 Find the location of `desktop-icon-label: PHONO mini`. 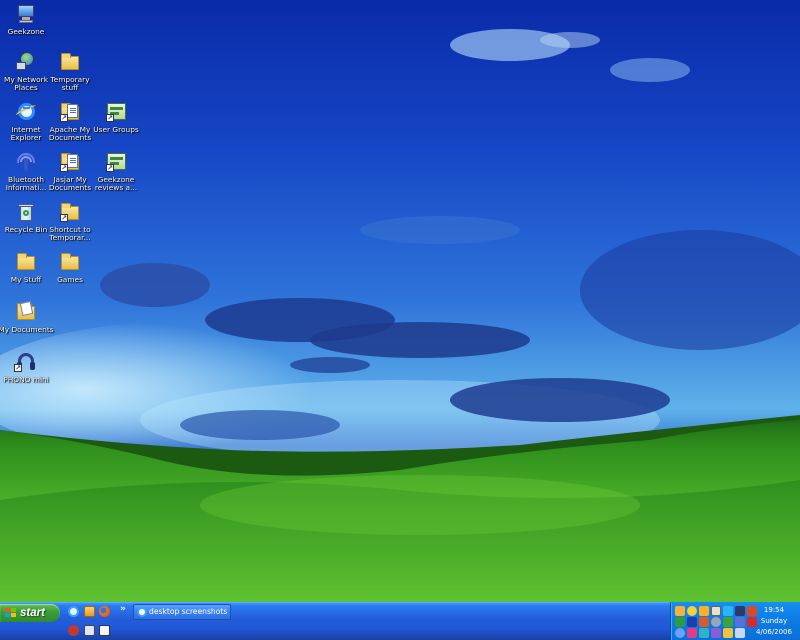

desktop-icon-label: PHONO mini is located at coordinates (26, 379).